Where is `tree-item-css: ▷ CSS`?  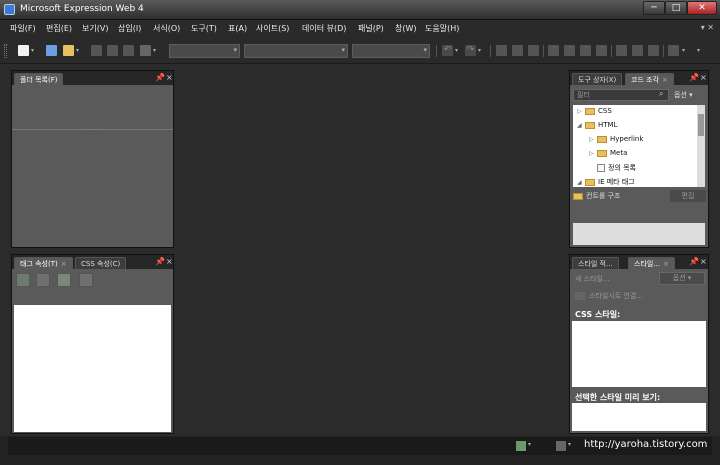 tree-item-css: ▷ CSS is located at coordinates (594, 113).